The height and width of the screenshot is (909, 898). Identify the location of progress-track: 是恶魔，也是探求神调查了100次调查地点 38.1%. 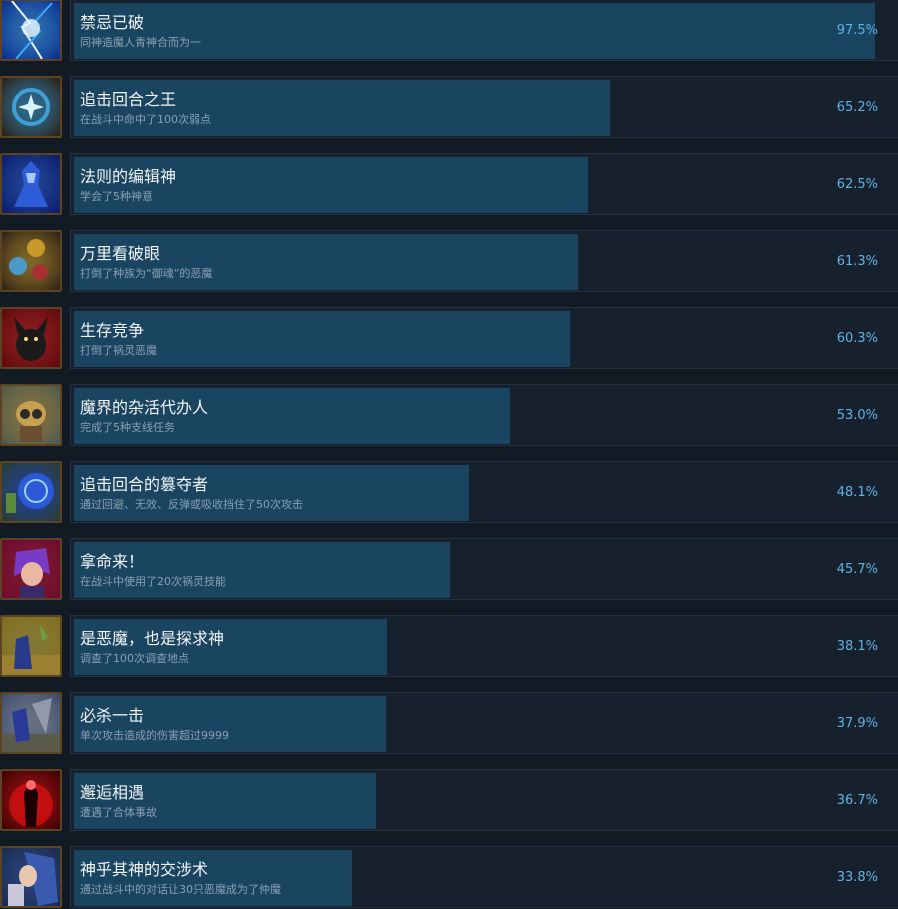
(484, 646).